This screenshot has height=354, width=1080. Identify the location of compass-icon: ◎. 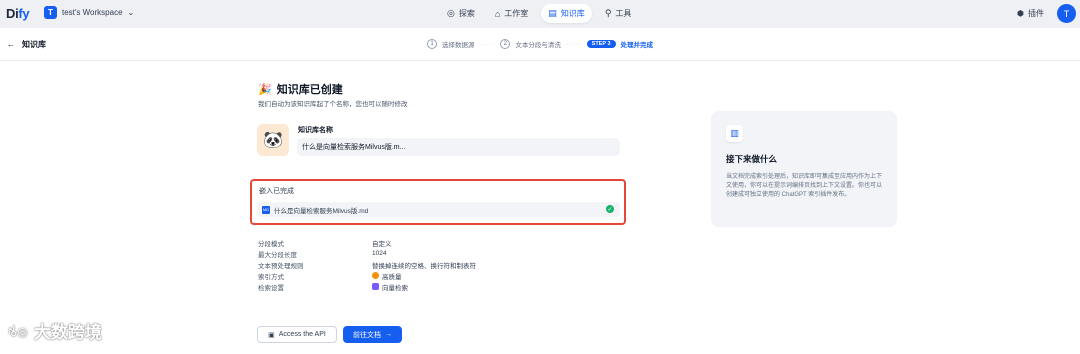
(451, 13).